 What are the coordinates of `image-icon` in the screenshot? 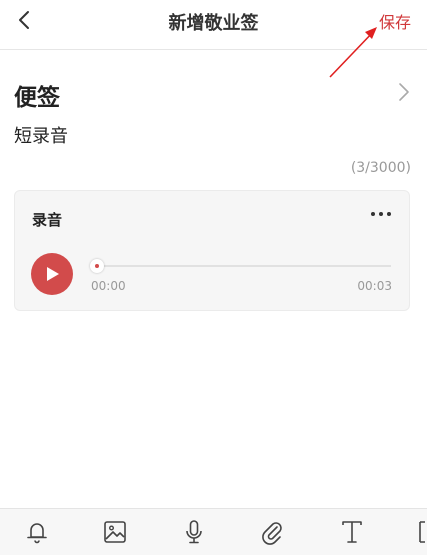 It's located at (115, 532).